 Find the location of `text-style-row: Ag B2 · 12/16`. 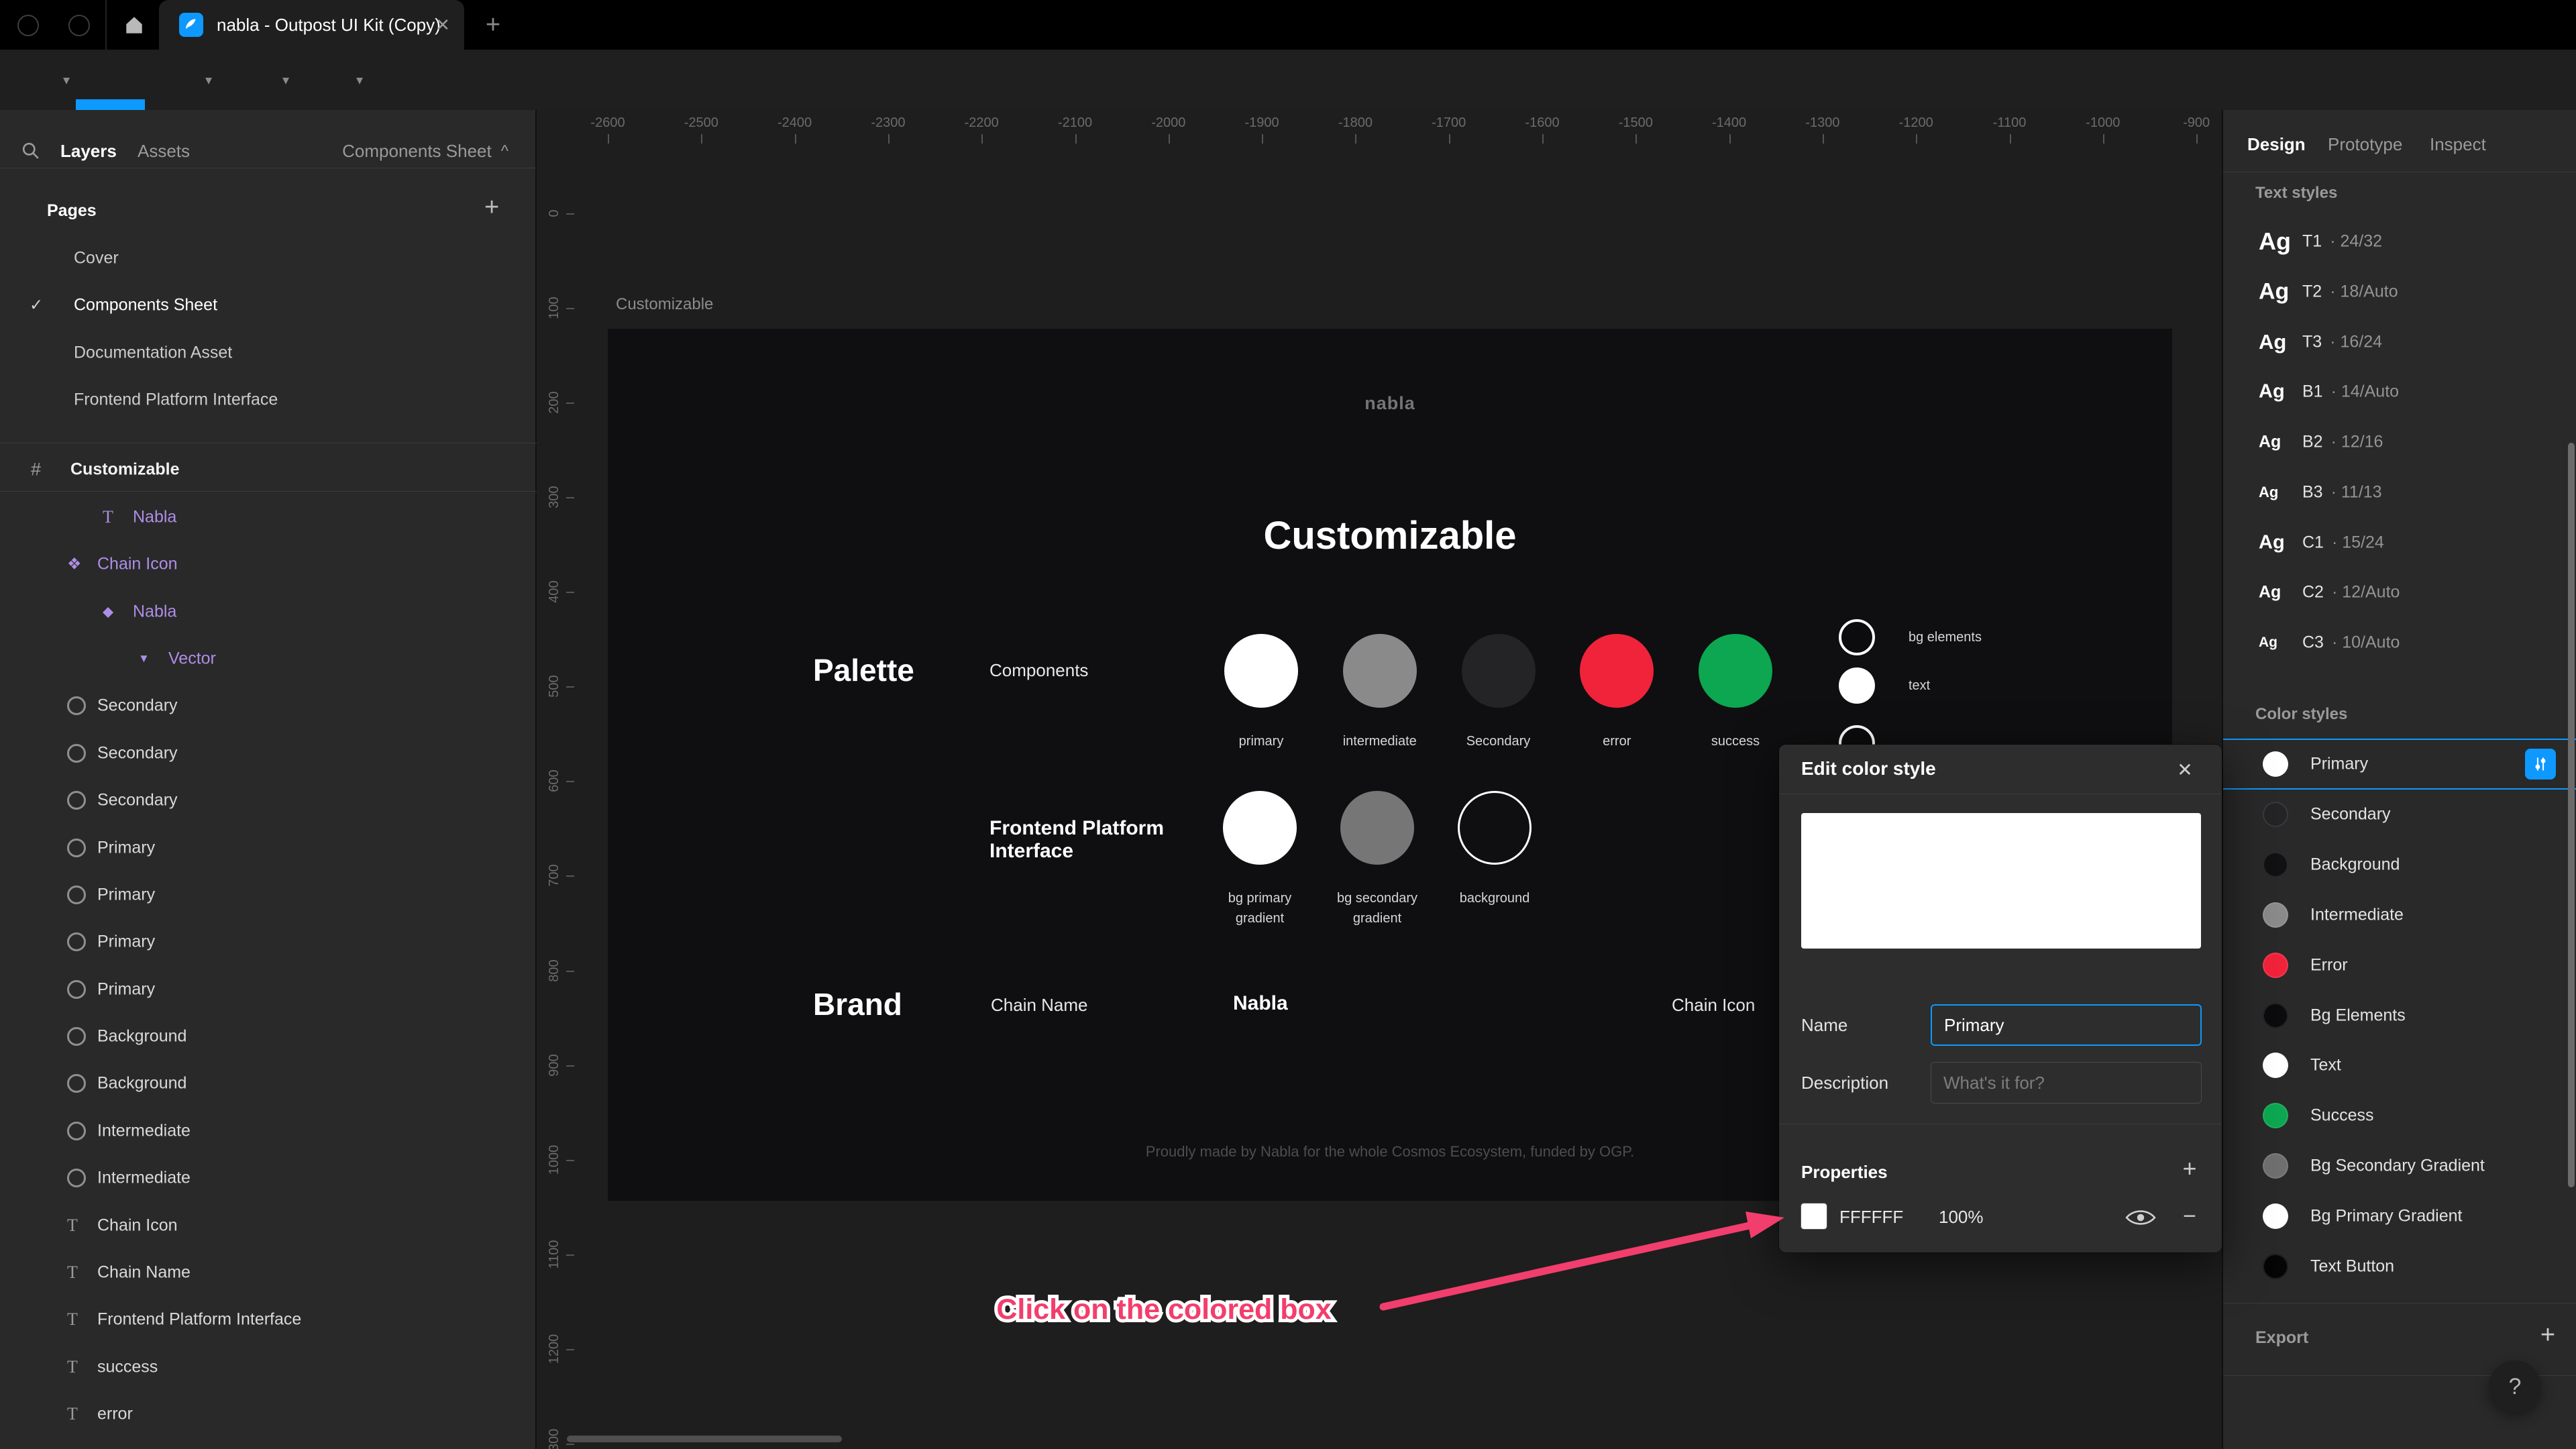

text-style-row: Ag B2 · 12/16 is located at coordinates (2399, 442).